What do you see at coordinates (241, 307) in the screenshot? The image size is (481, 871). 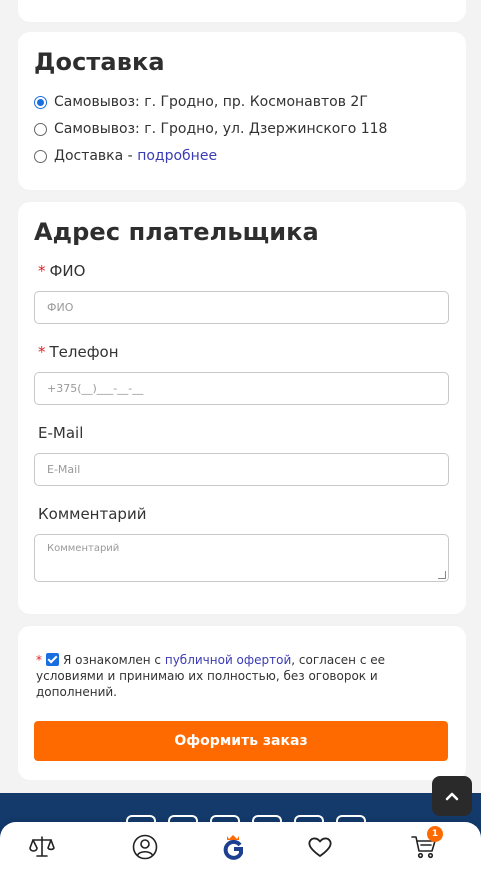 I see `name-input: ФИО` at bounding box center [241, 307].